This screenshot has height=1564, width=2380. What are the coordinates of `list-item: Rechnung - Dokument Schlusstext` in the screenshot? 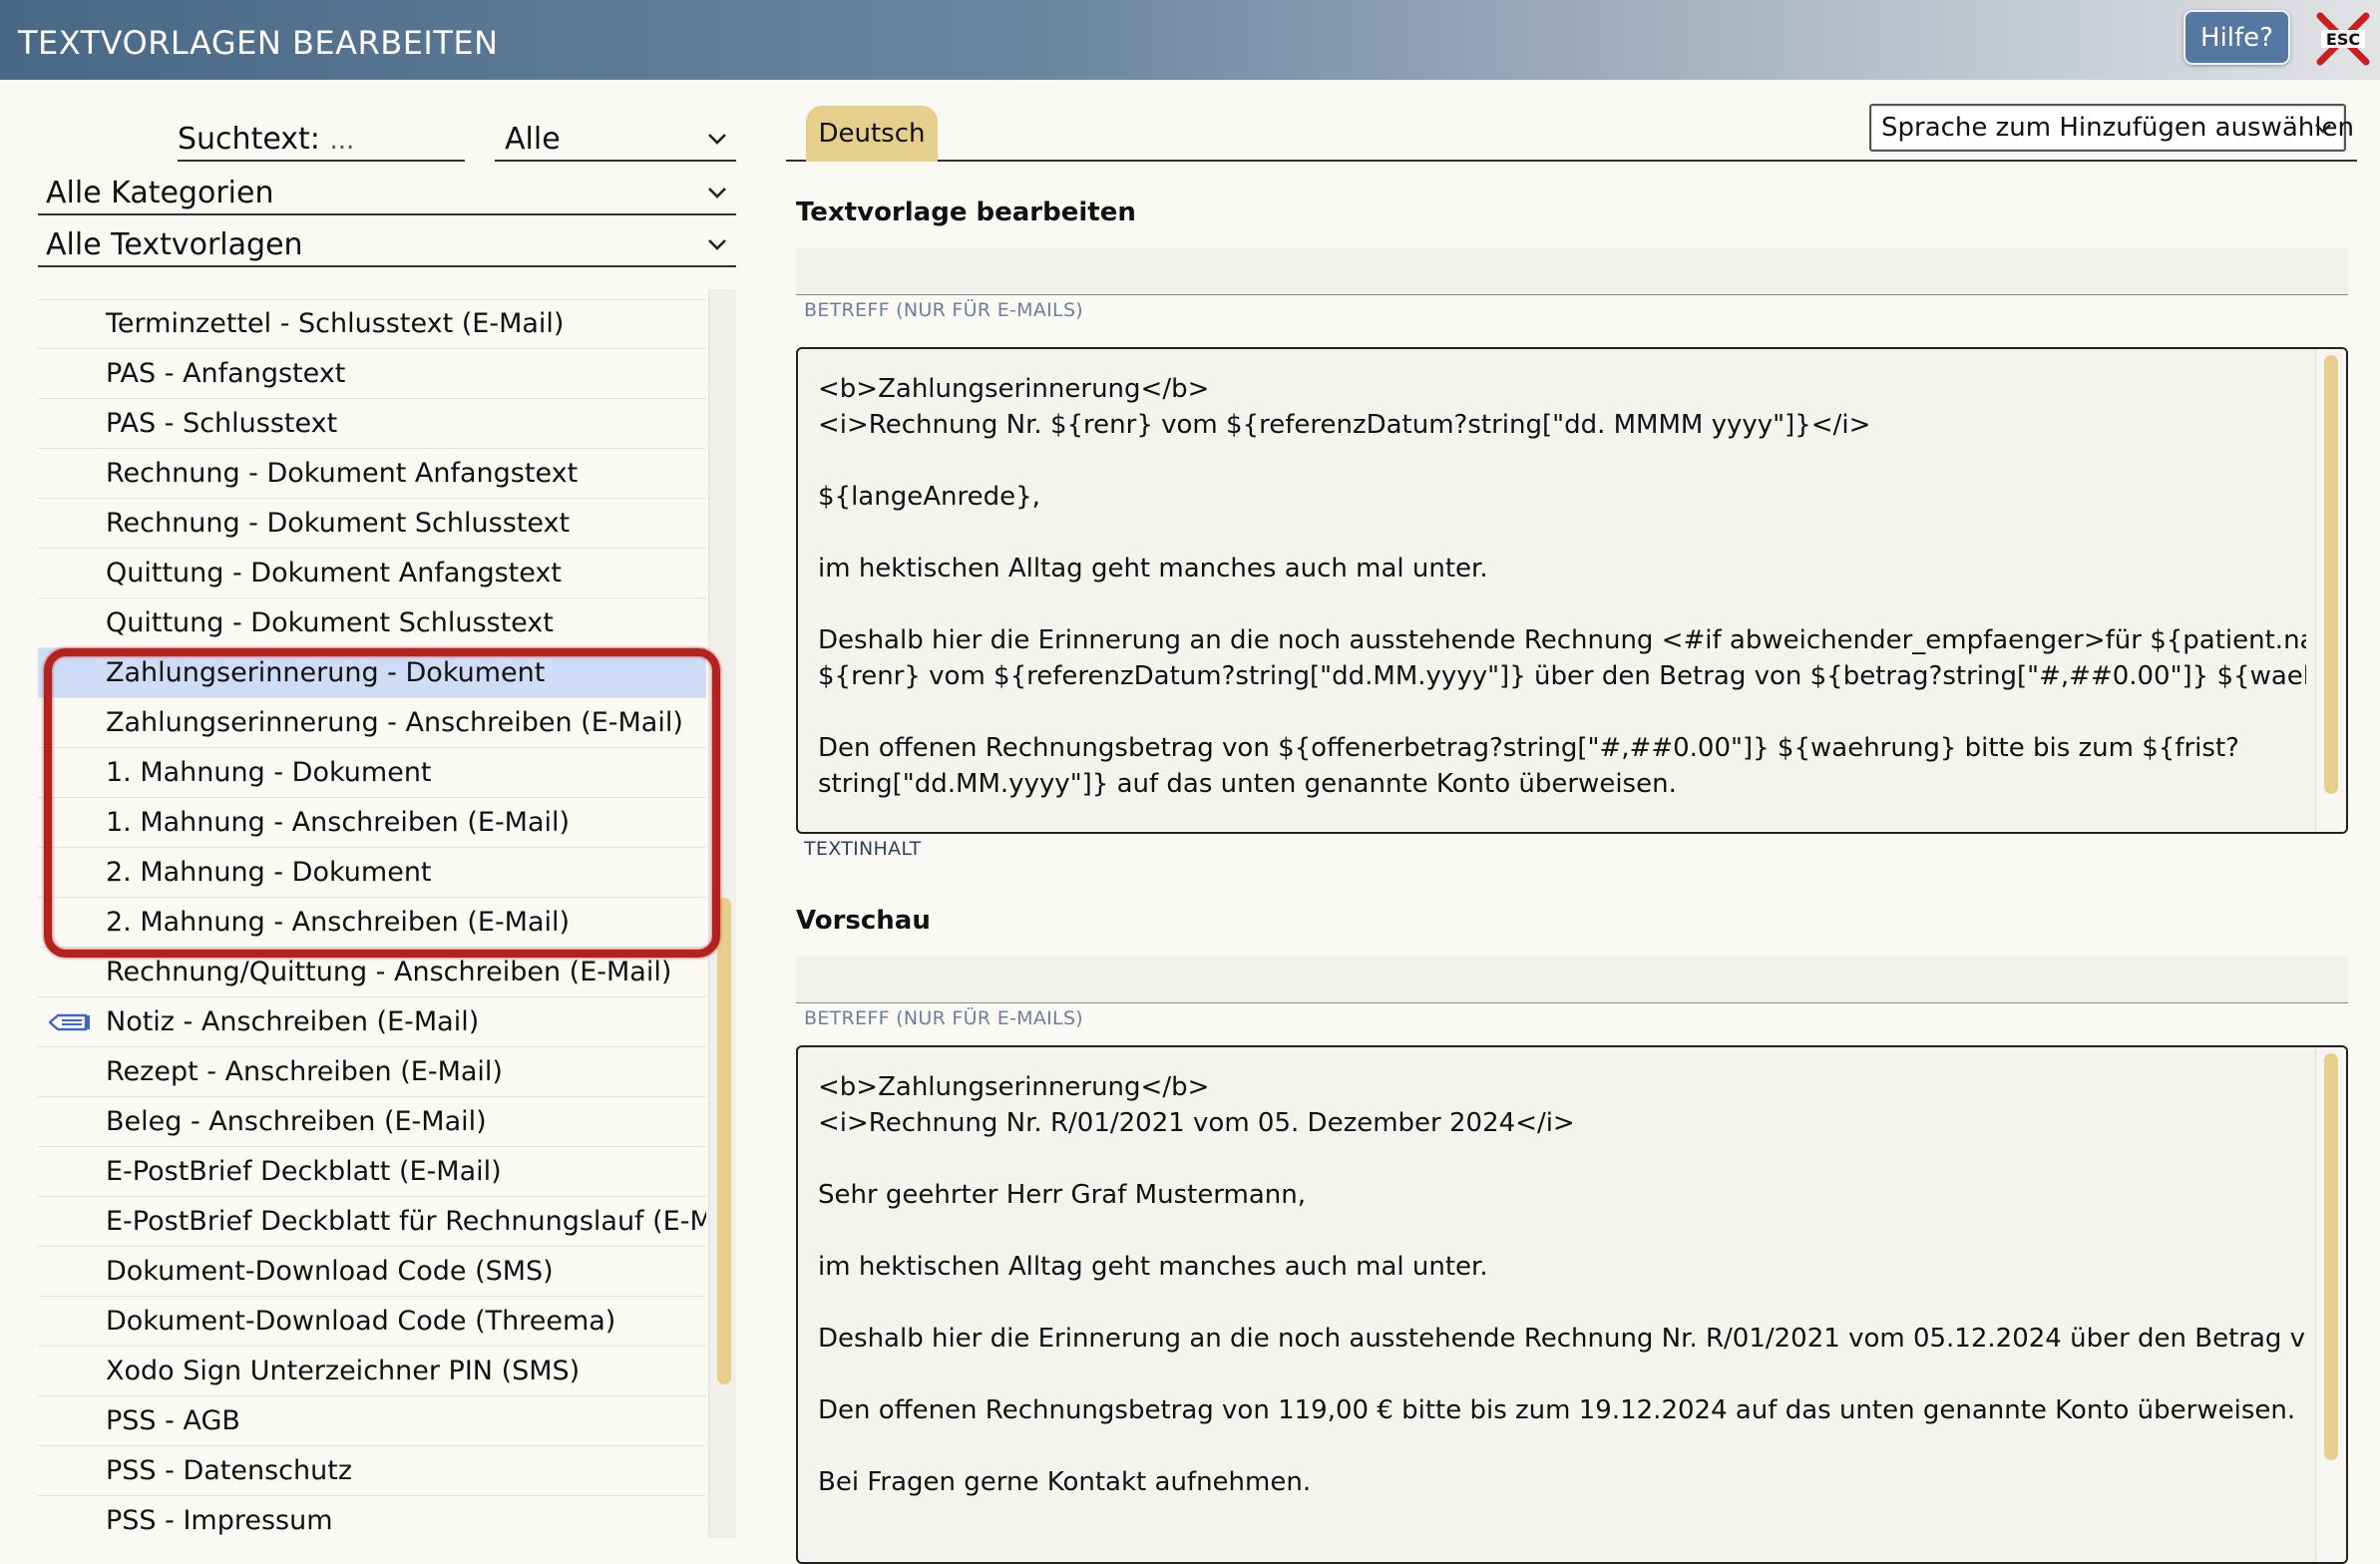 It's located at (372, 524).